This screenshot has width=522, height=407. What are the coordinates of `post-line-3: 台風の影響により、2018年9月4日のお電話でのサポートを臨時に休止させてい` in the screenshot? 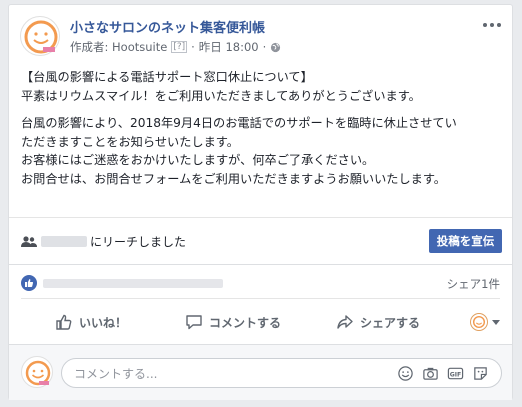 It's located at (239, 123).